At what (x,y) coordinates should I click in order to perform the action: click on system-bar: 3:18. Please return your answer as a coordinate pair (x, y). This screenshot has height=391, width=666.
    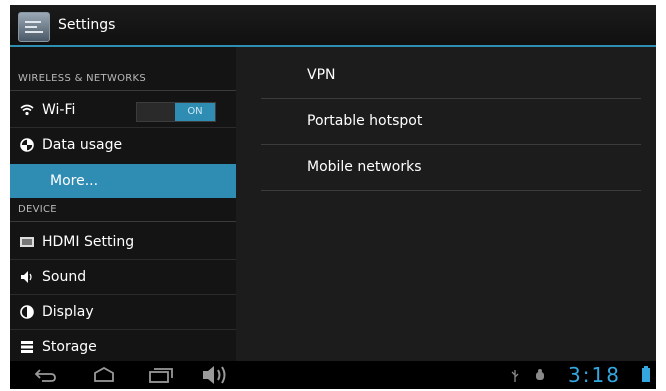
    Looking at the image, I should click on (333, 375).